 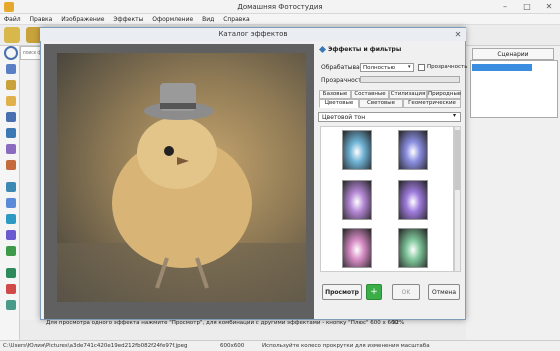 What do you see at coordinates (381, 103) in the screenshot?
I see `tab-light: Световые` at bounding box center [381, 103].